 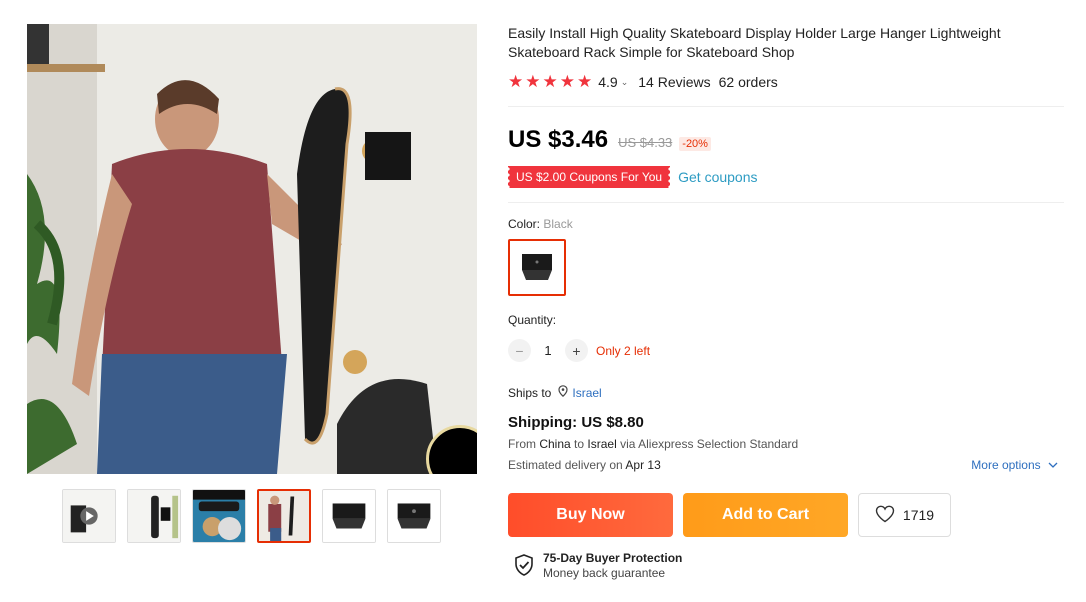 I want to click on from-country: China, so click(x=555, y=444).